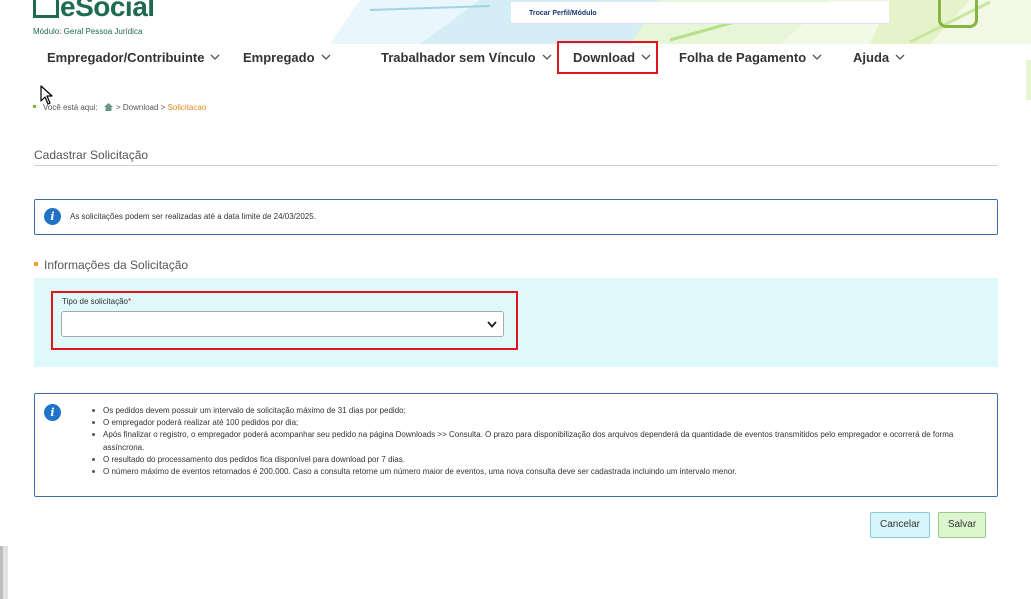 The height and width of the screenshot is (599, 1031). What do you see at coordinates (36, 264) in the screenshot?
I see `section-bullet` at bounding box center [36, 264].